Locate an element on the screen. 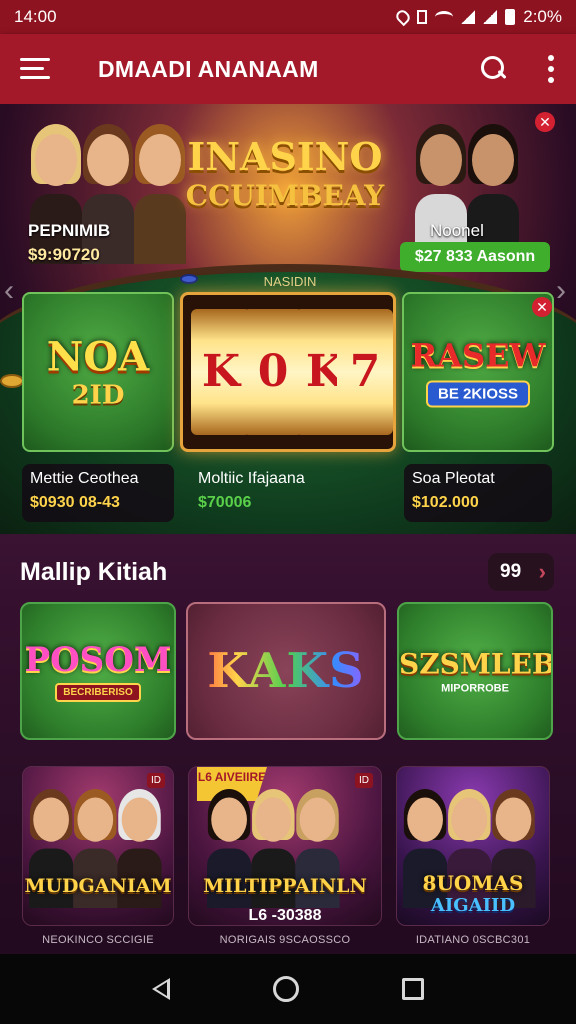 This screenshot has height=1024, width=576. hero-right-label: Noonel is located at coordinates (457, 230).